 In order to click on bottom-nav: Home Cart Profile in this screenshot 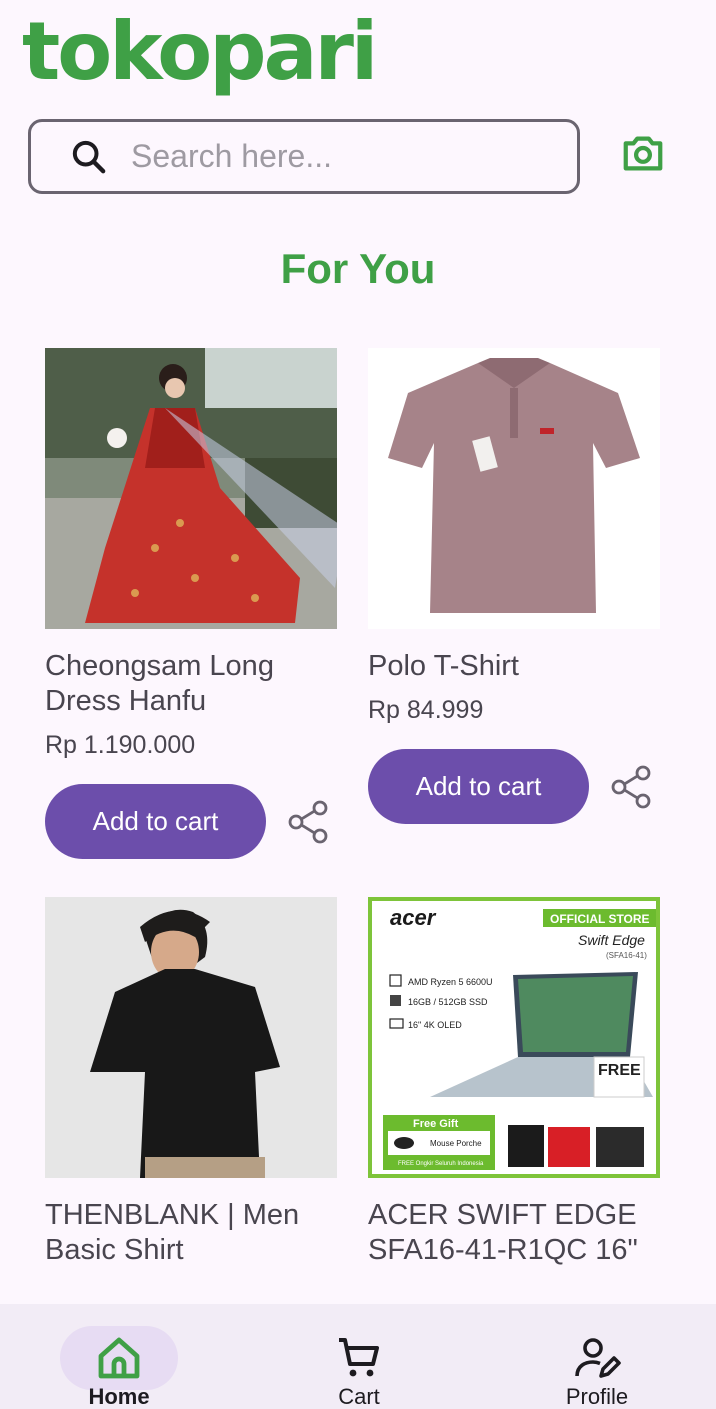, I will do `click(358, 1356)`.